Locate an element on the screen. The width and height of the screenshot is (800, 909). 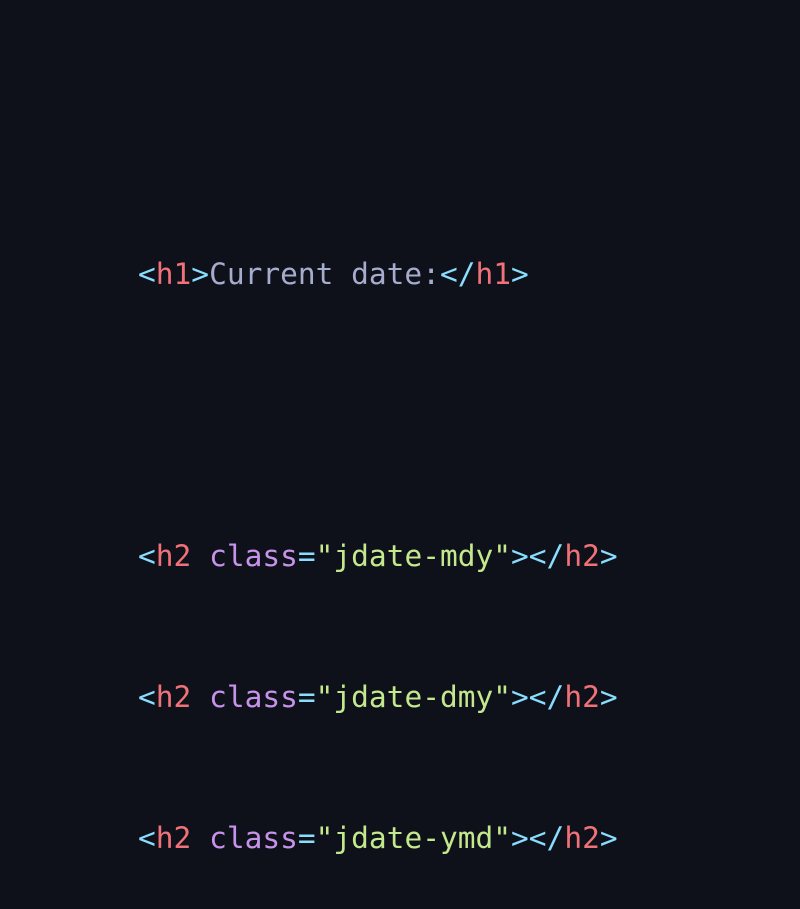
element-text: Current date: is located at coordinates (324, 274).